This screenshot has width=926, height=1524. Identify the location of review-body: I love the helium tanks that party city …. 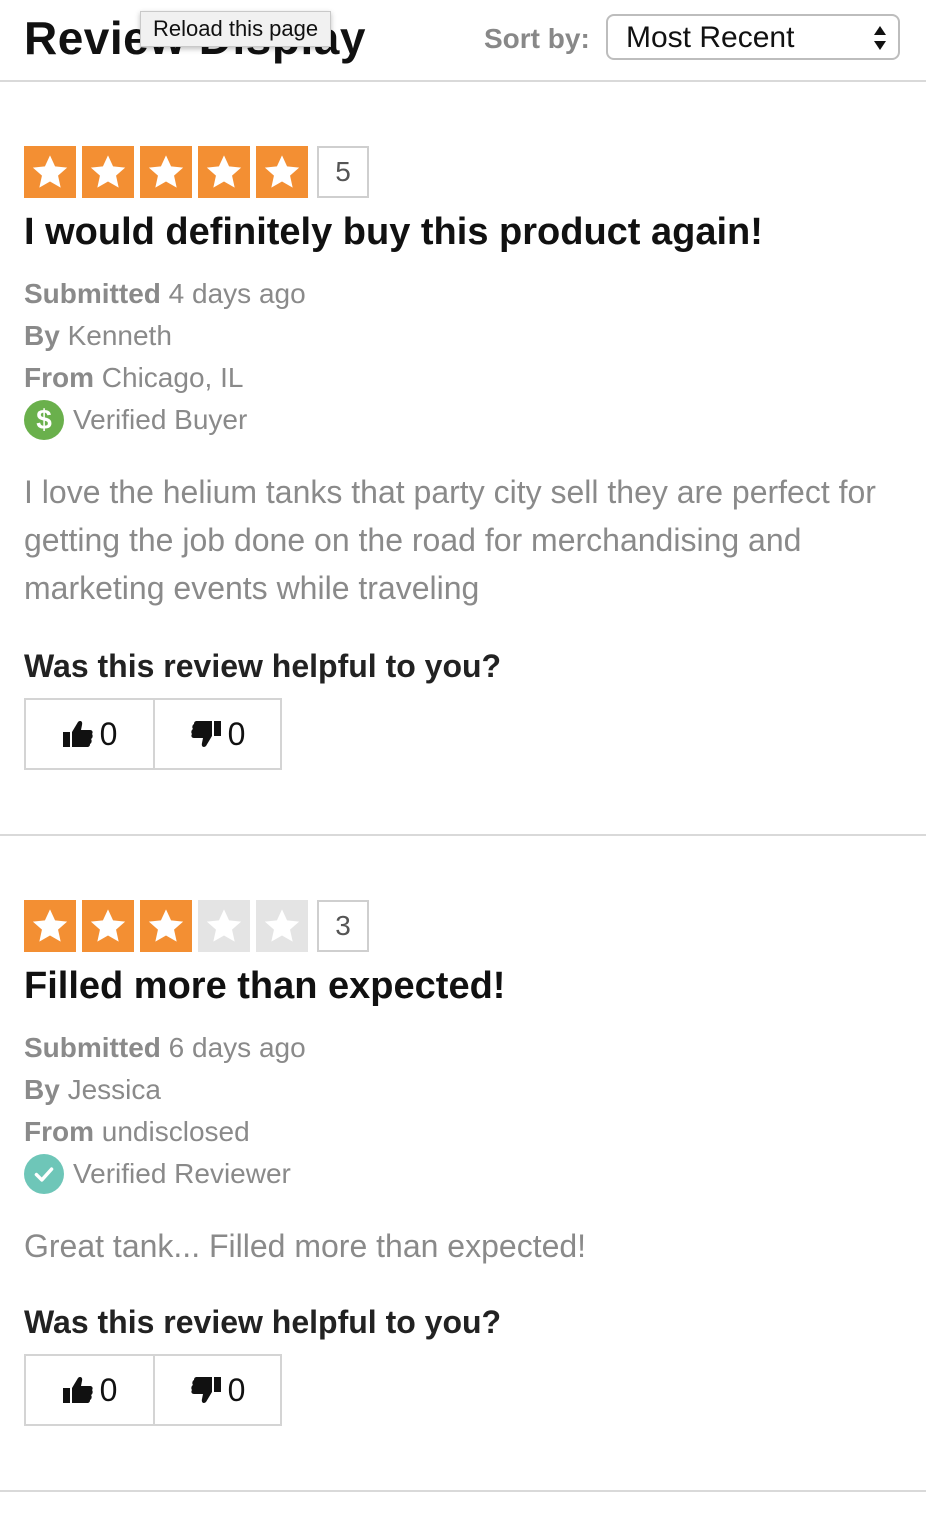
(450, 540).